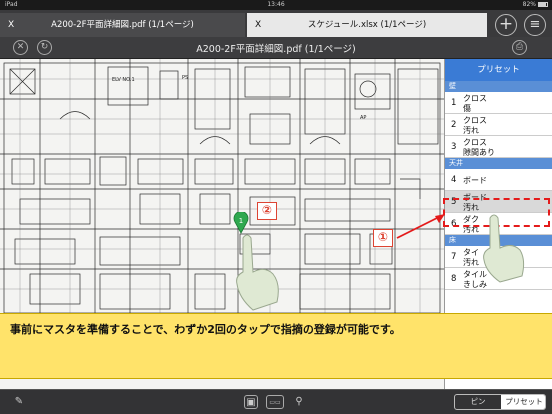  I want to click on pencil-icon: ✎, so click(19, 402).